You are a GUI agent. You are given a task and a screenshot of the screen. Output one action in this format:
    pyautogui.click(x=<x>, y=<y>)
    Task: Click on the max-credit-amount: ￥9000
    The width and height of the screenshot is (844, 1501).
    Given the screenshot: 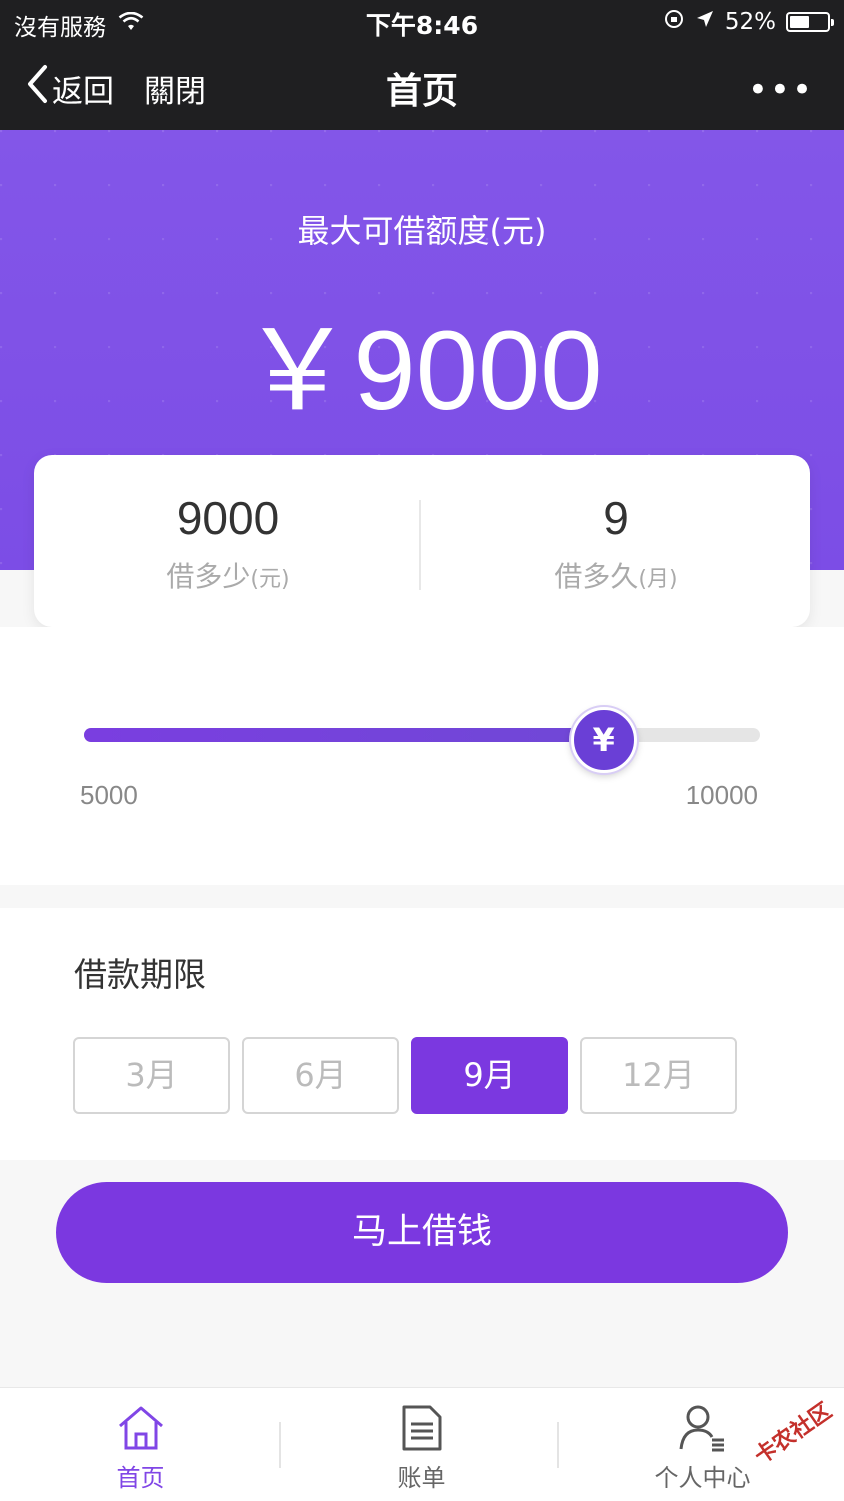 What is the action you would take?
    pyautogui.click(x=422, y=370)
    